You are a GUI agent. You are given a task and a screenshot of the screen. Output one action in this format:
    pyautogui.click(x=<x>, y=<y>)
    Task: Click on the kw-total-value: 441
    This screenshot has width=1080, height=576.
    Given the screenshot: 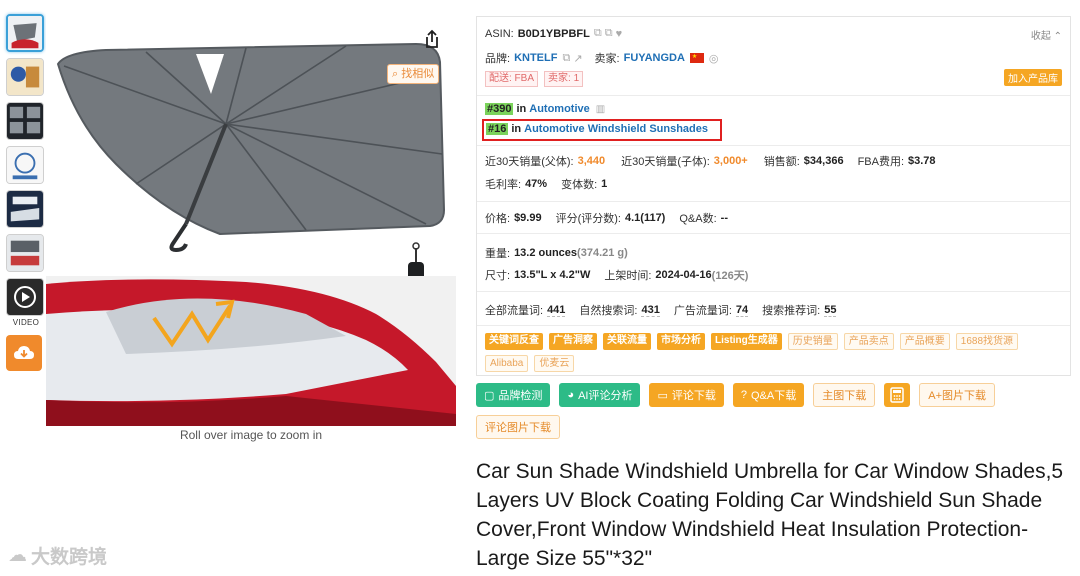 What is the action you would take?
    pyautogui.click(x=556, y=310)
    